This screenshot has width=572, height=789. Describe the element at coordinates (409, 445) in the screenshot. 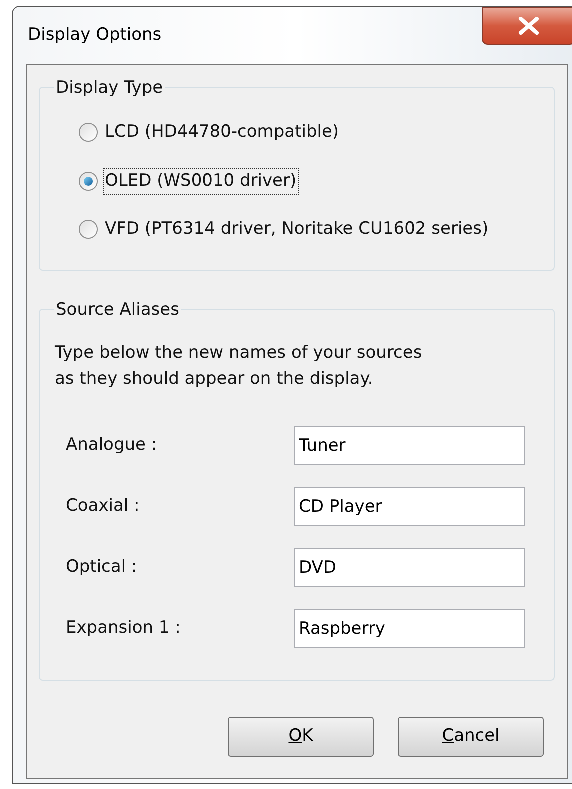

I see `input-field: Tuner` at that location.